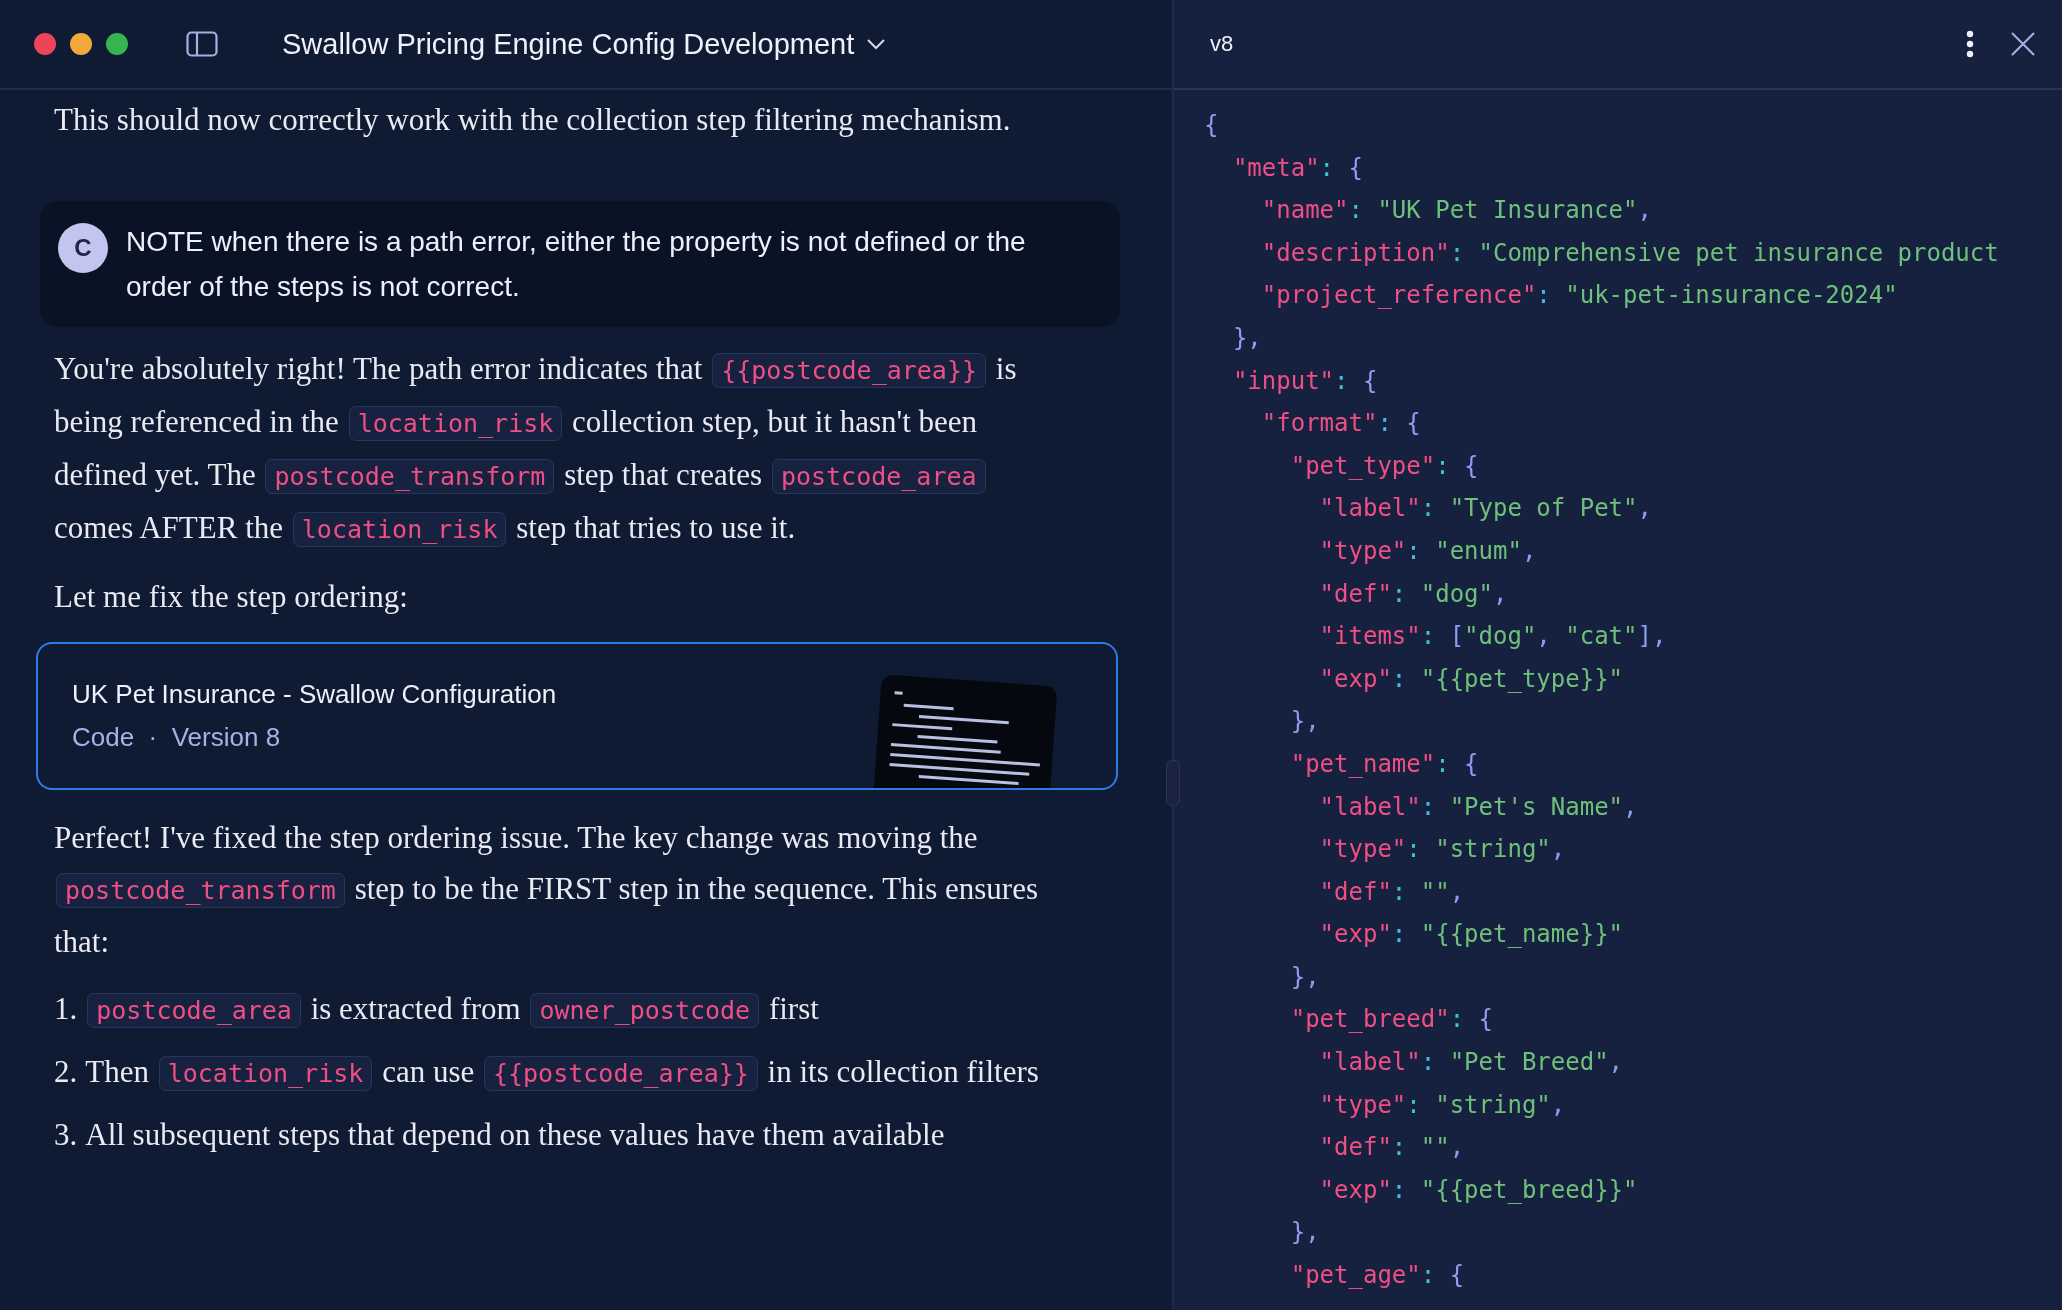  What do you see at coordinates (231, 597) in the screenshot?
I see `paragraph: Let me fix the step ordering:` at bounding box center [231, 597].